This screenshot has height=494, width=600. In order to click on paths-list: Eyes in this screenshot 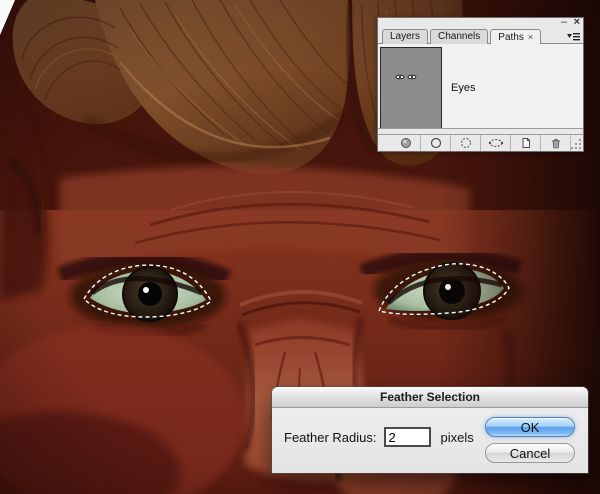, I will do `click(480, 86)`.